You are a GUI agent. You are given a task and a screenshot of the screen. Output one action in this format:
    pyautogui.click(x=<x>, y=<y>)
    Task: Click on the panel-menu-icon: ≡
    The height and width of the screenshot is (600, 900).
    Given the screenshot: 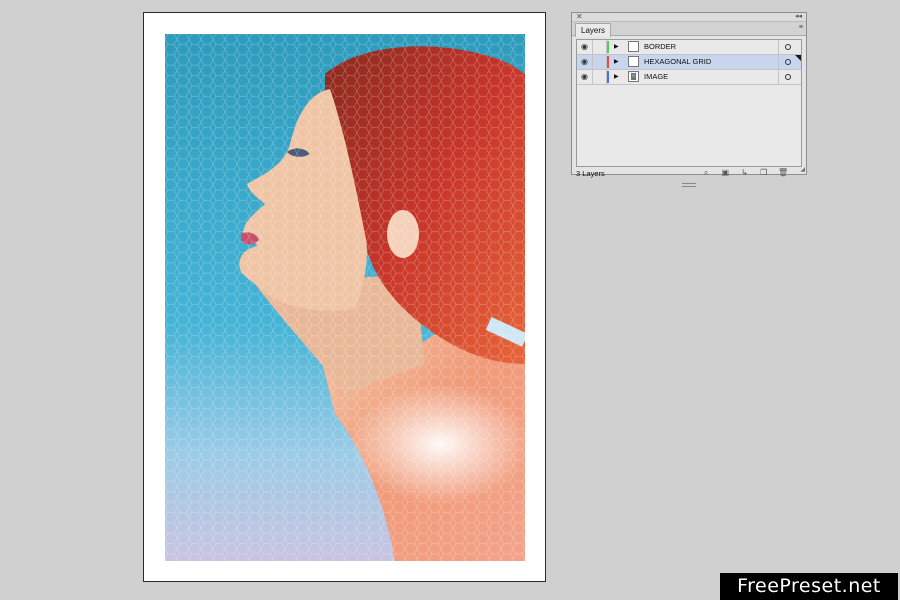 What is the action you would take?
    pyautogui.click(x=801, y=27)
    